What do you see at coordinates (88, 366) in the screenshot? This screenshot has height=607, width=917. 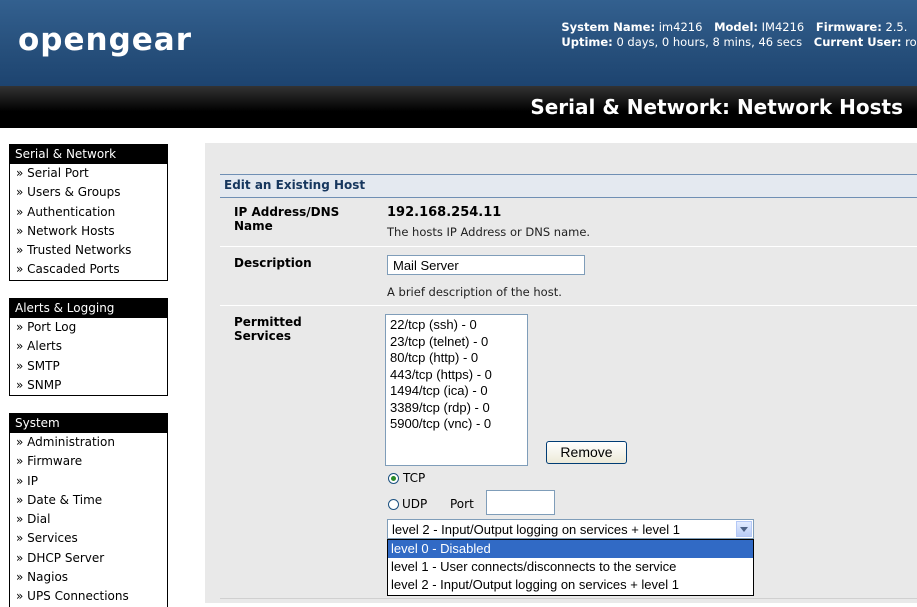 I see `sidebar-item-smtp: SMTP` at bounding box center [88, 366].